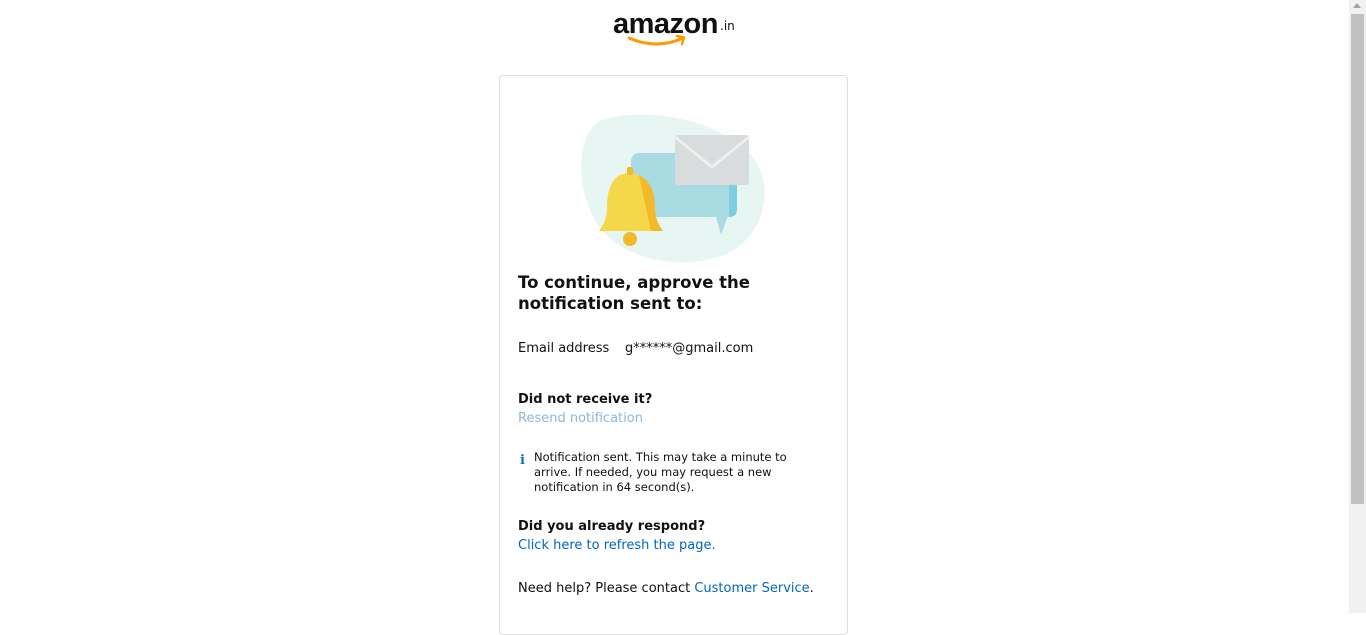 The image size is (1366, 635). I want to click on already-responded-heading: Did you already respond?, so click(612, 526).